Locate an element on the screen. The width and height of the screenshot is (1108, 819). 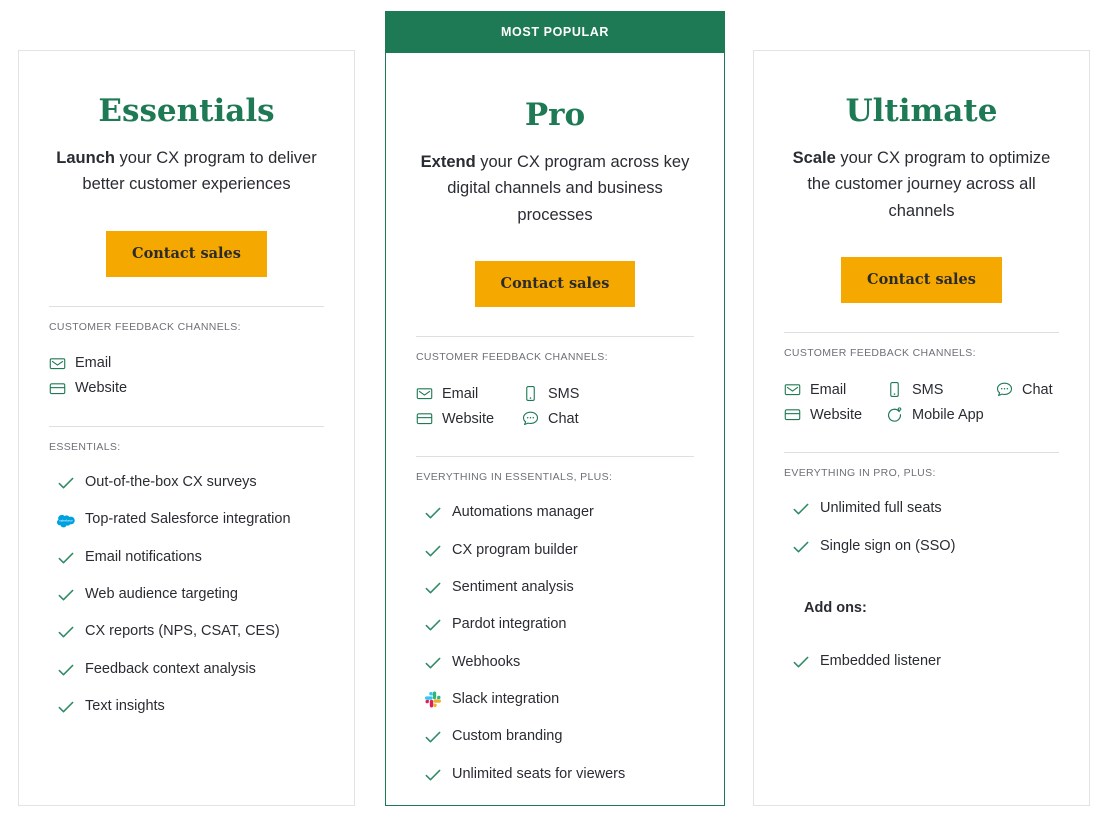
plan-name: Ultimate is located at coordinates (921, 111).